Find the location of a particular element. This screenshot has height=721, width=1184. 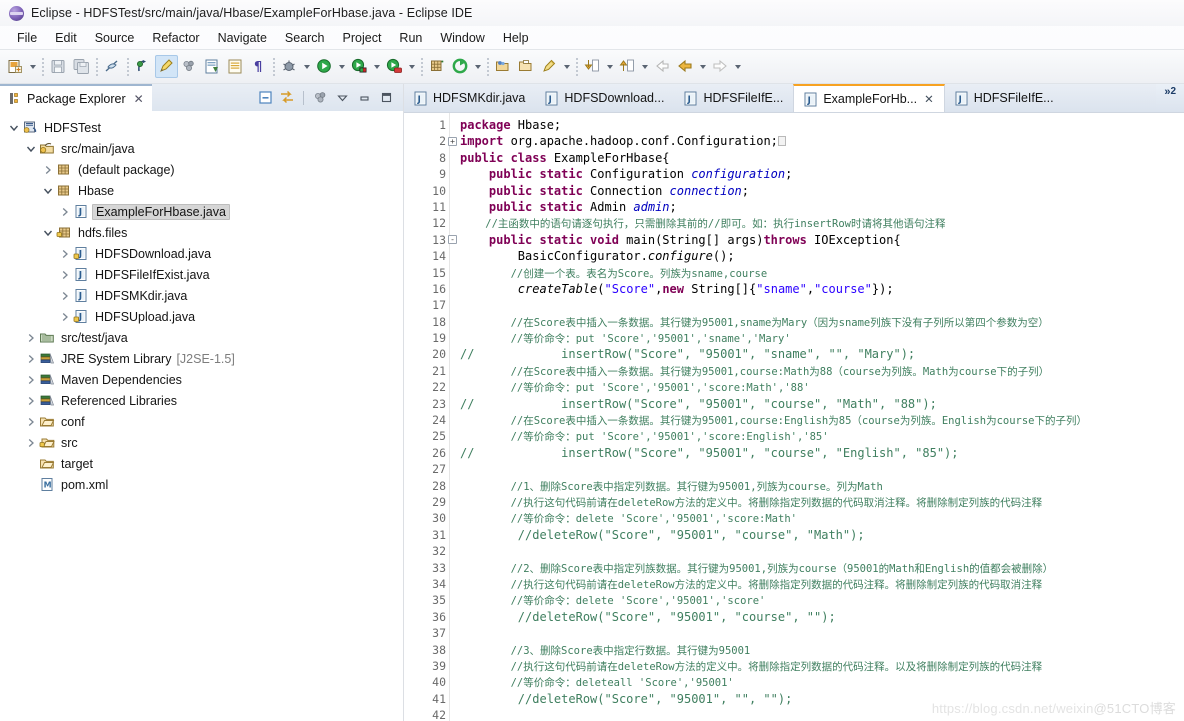

tree-item-maven-dependencies: Maven Dependencies is located at coordinates (201, 379).